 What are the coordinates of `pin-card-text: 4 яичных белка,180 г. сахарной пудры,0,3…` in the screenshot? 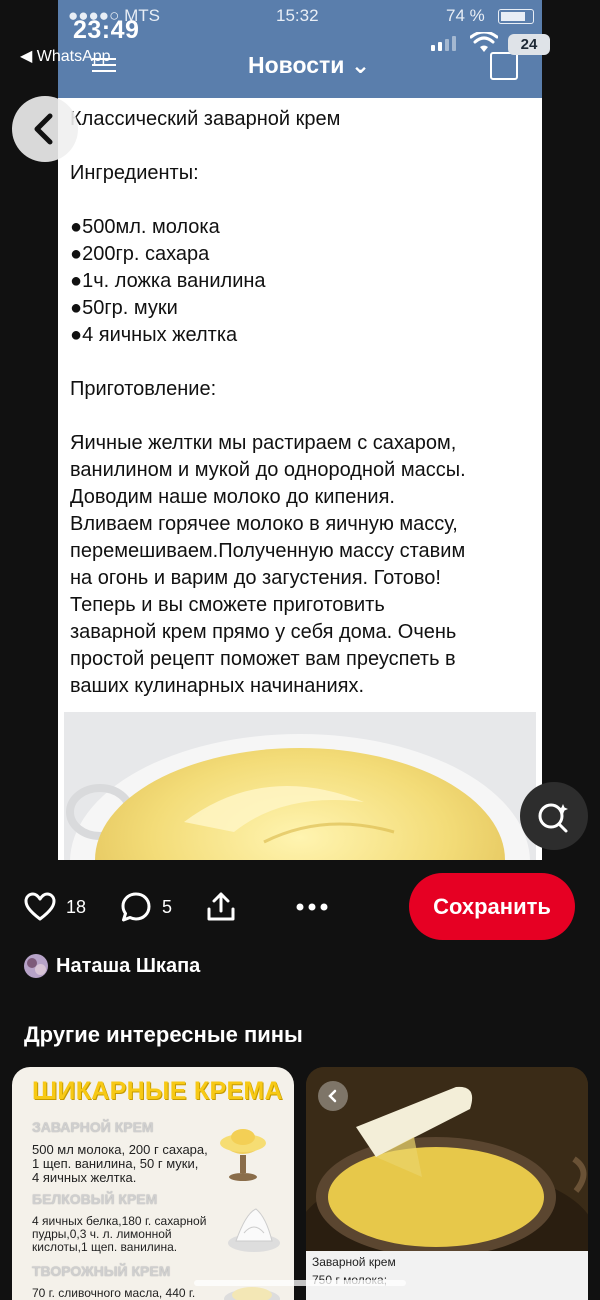 It's located at (119, 1234).